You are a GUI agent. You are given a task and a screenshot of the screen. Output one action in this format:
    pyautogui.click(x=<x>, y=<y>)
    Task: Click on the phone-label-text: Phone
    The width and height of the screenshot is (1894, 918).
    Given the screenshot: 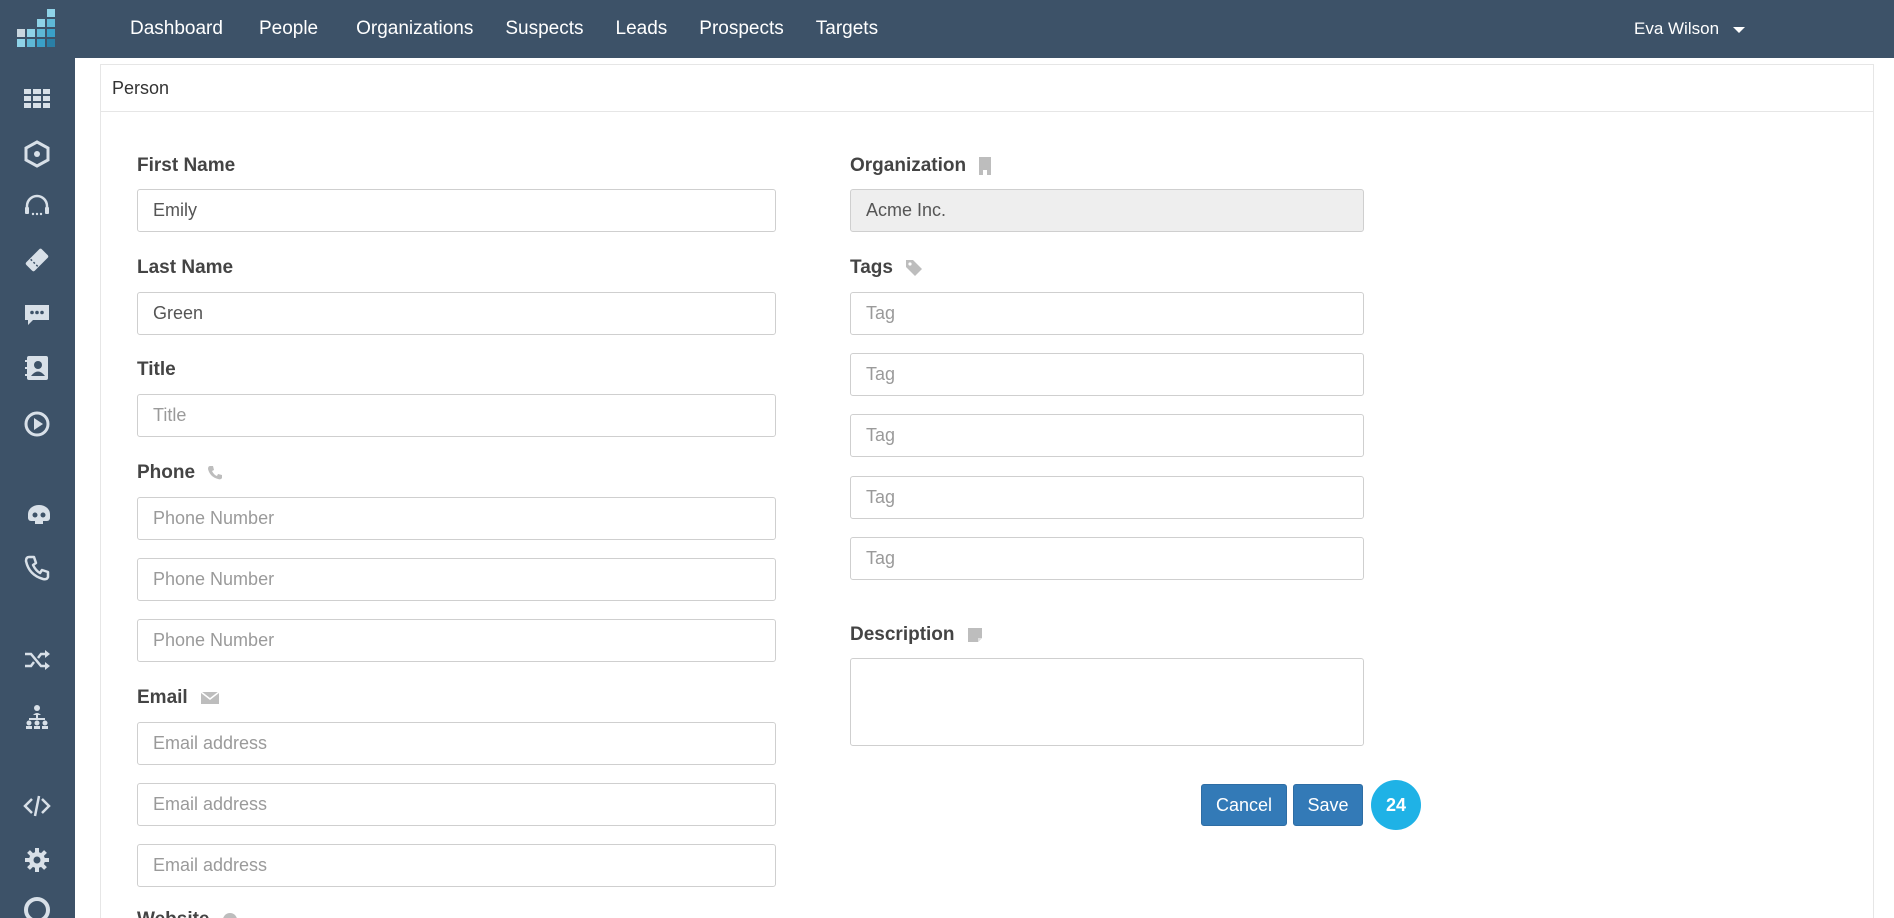 What is the action you would take?
    pyautogui.click(x=166, y=472)
    